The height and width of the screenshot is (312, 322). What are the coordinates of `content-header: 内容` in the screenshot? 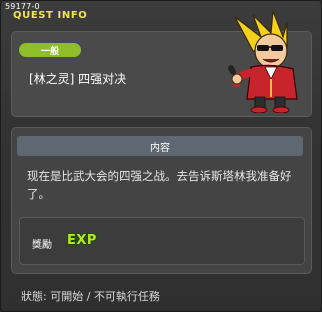 It's located at (160, 146).